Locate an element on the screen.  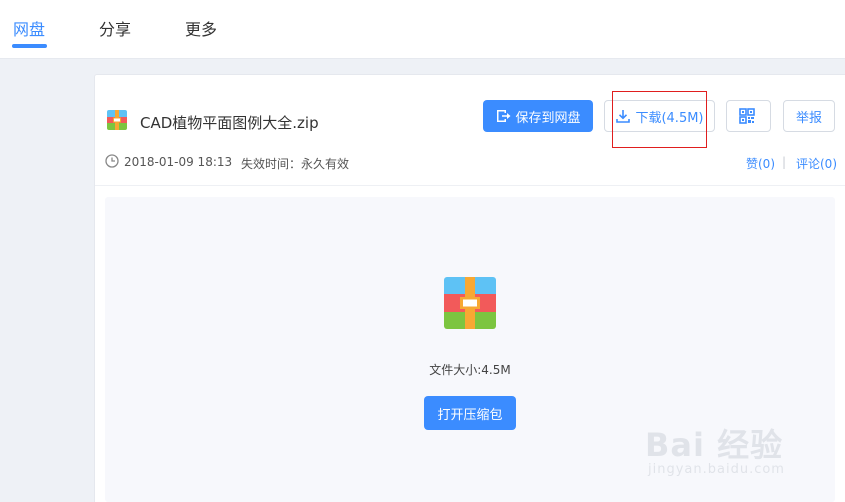
save-label: 保存到网盘 is located at coordinates (548, 118).